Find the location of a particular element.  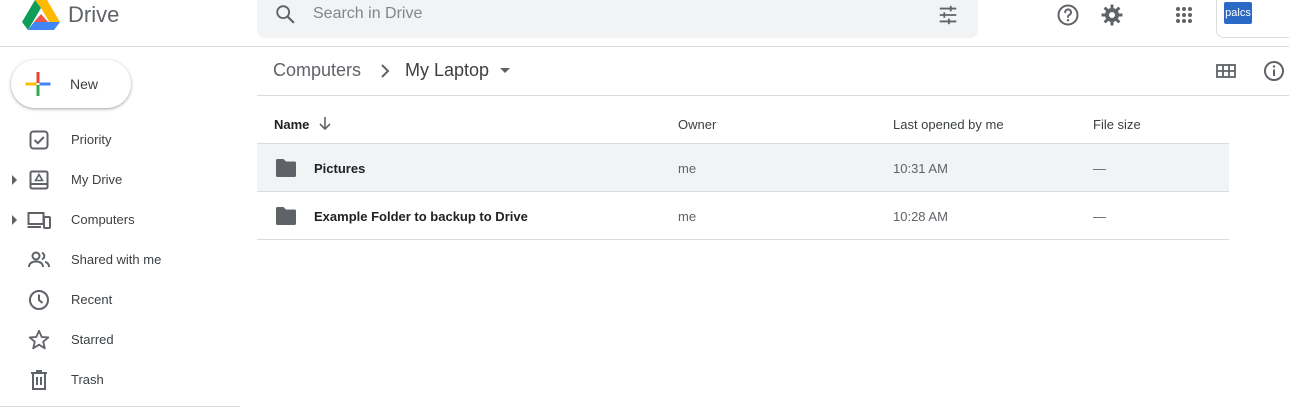

column-header-owner: Owner is located at coordinates (697, 124).